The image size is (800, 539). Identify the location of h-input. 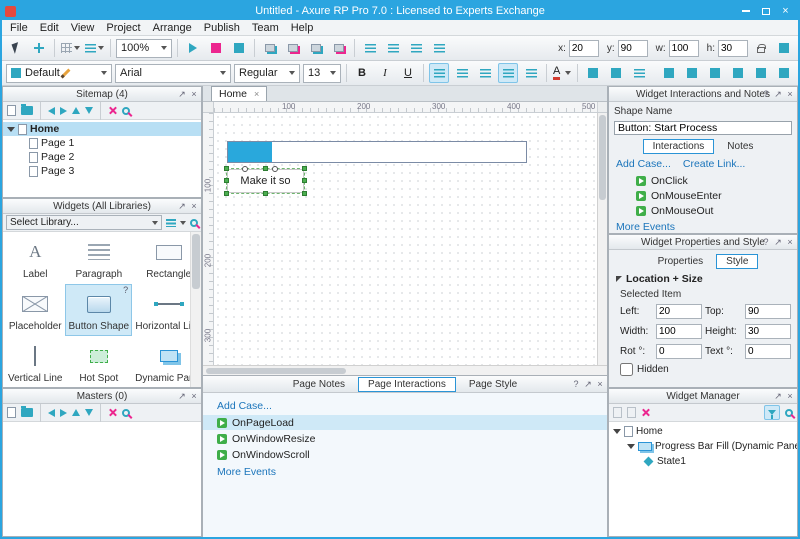
(733, 48).